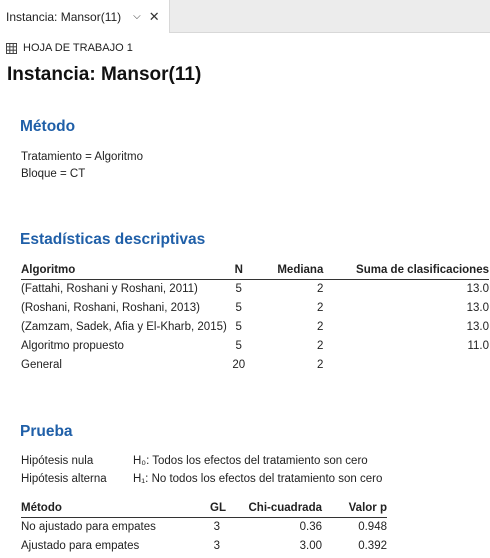 The image size is (490, 558). Describe the element at coordinates (72, 345) in the screenshot. I see `cell-algoritmo: Algoritmo propuesto` at that location.